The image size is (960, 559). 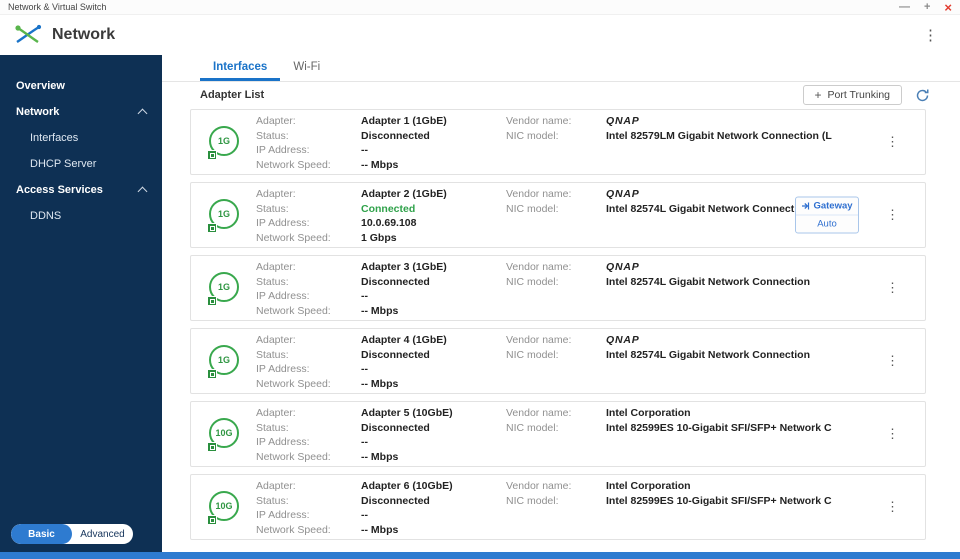 I want to click on adapter-speed-badge-label: 10G, so click(x=224, y=506).